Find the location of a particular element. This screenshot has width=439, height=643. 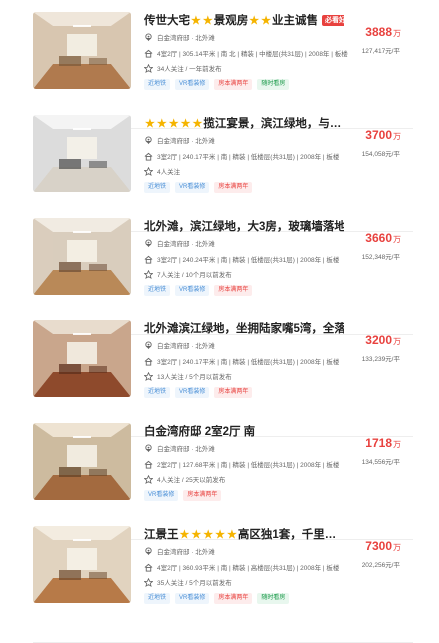

unit-price: 152,348元/平 is located at coordinates (380, 257).